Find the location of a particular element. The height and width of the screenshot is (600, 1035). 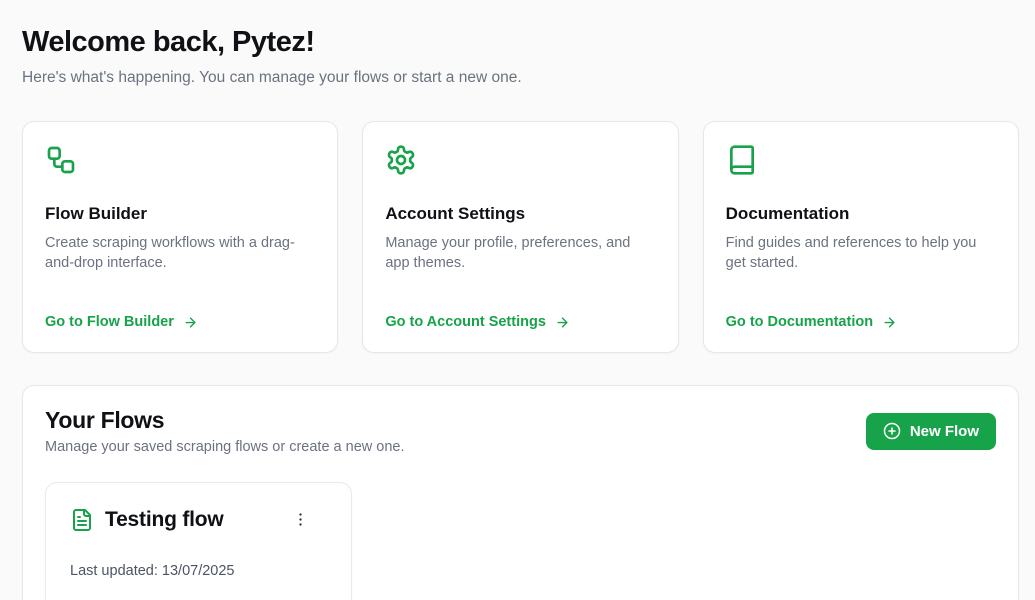

card-title: Flow Builder is located at coordinates (96, 213).